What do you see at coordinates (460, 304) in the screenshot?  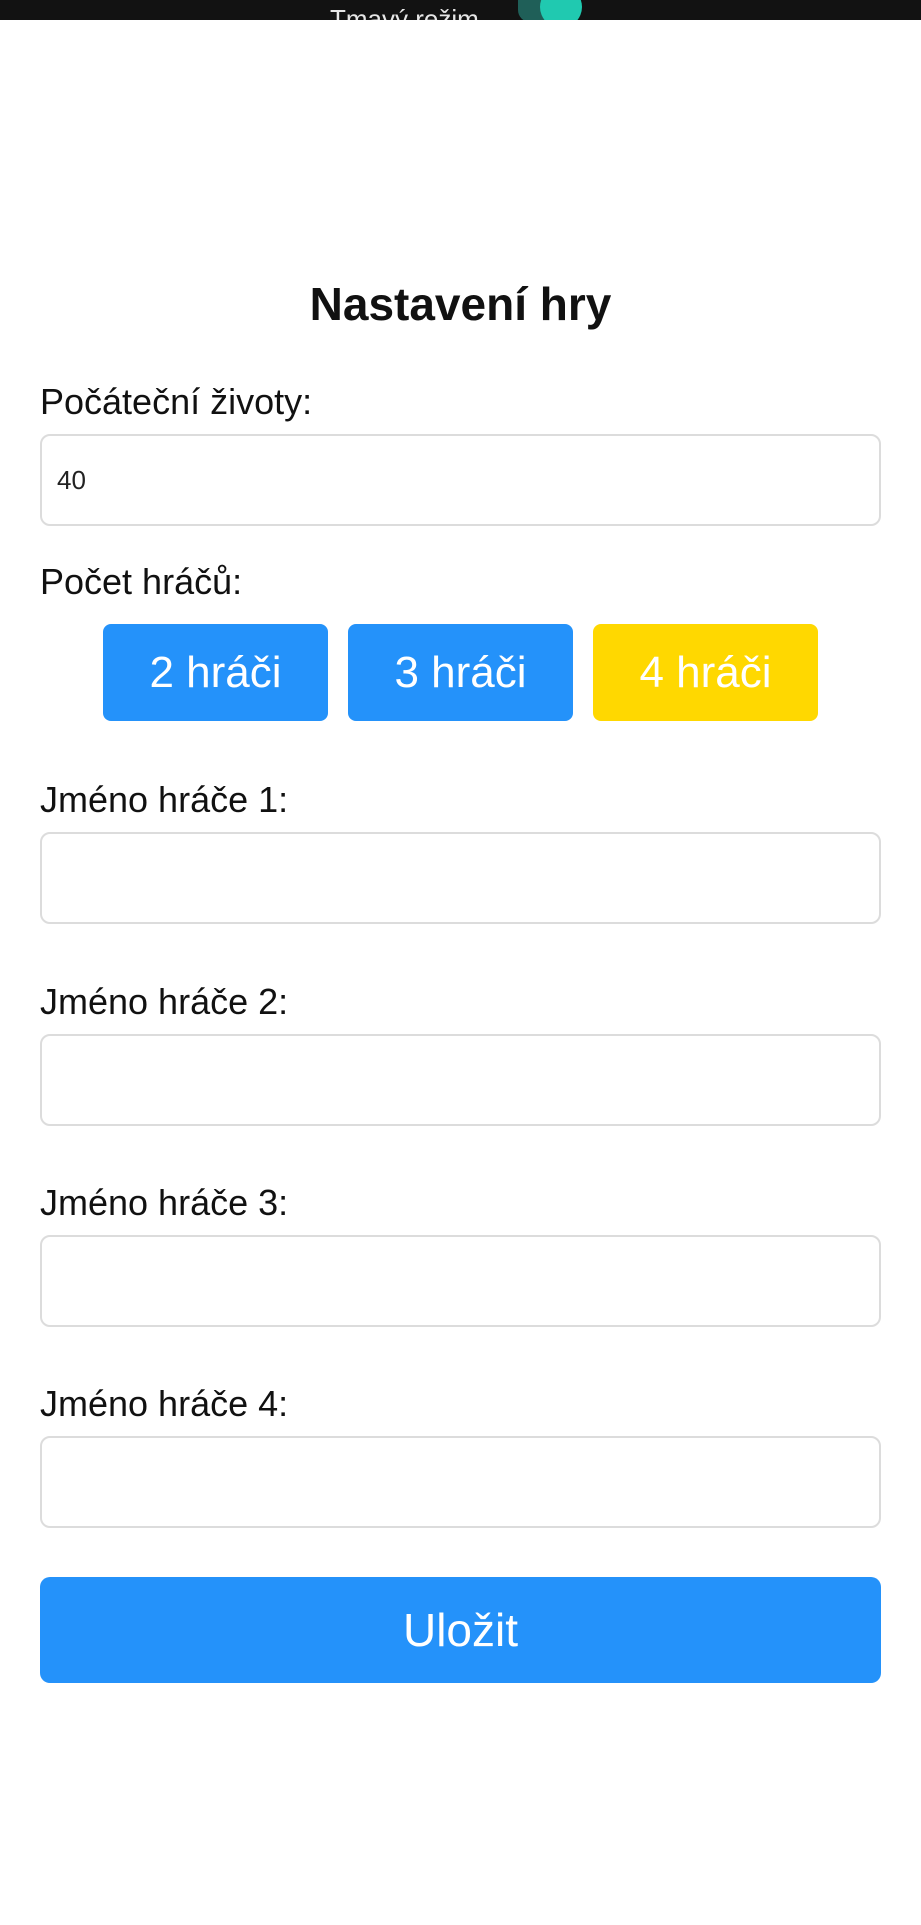 I see `page-title: Nastavení hry` at bounding box center [460, 304].